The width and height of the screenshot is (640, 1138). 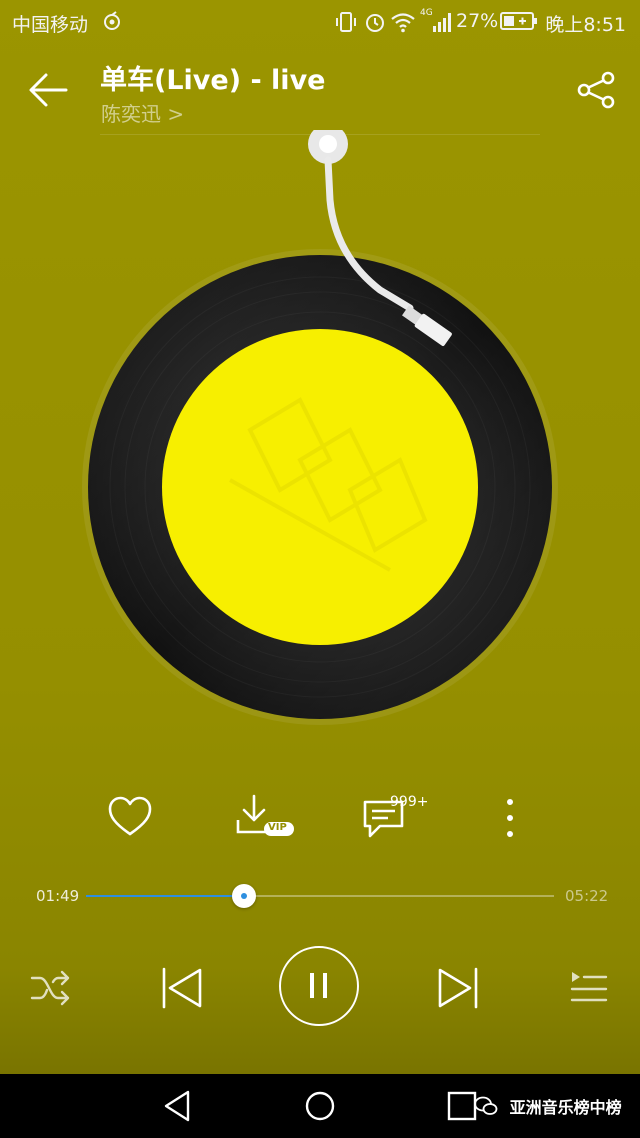 What do you see at coordinates (565, 1107) in the screenshot?
I see `watermark-text: 亚洲音乐榜中榜` at bounding box center [565, 1107].